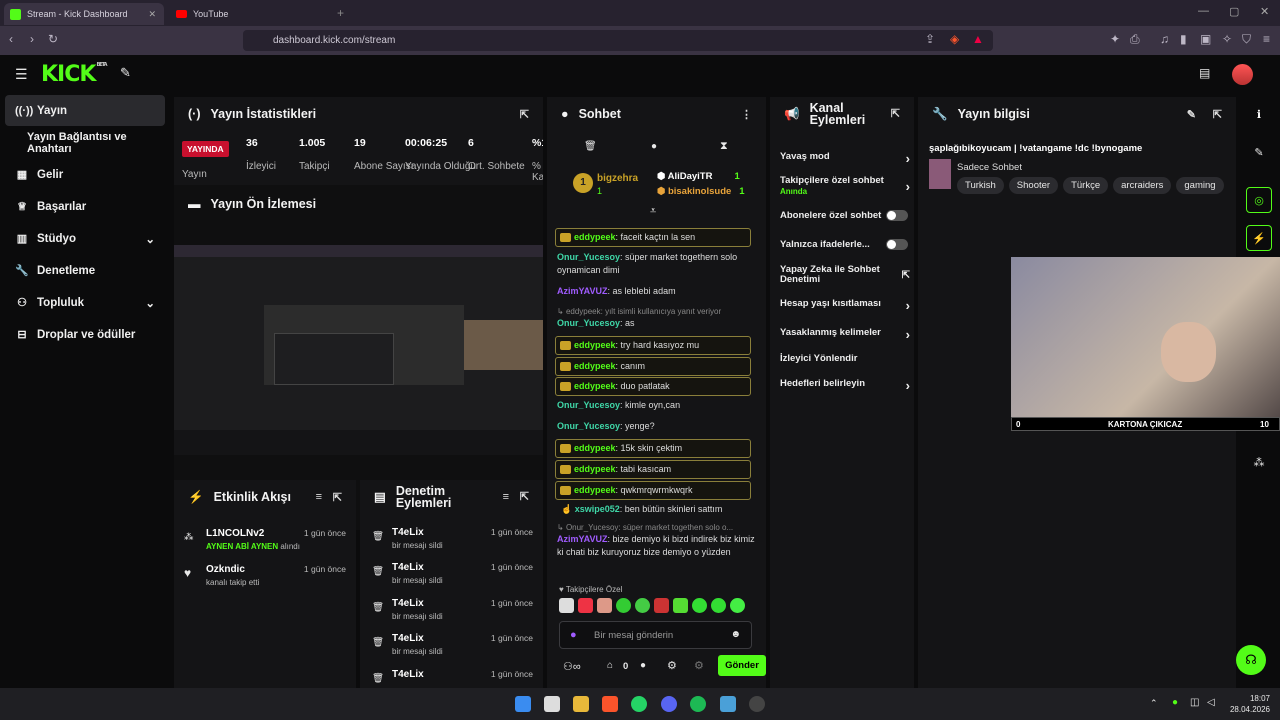  What do you see at coordinates (1251, 660) in the screenshot?
I see `support-icon: ☊` at bounding box center [1251, 660].